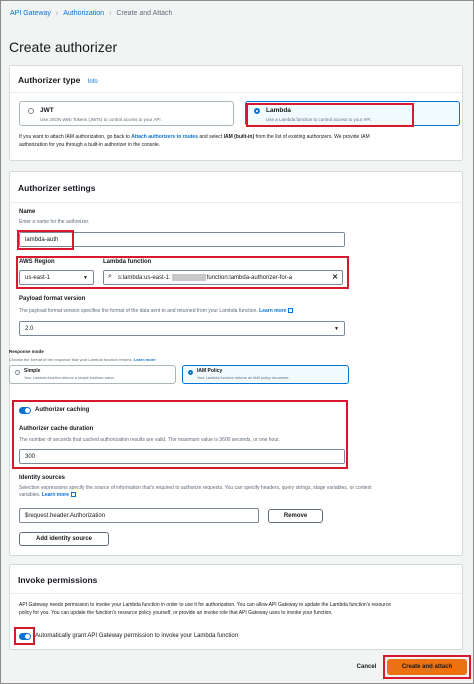 Image resolution: width=474 pixels, height=684 pixels. Describe the element at coordinates (27, 212) in the screenshot. I see `name-label: Name` at that location.